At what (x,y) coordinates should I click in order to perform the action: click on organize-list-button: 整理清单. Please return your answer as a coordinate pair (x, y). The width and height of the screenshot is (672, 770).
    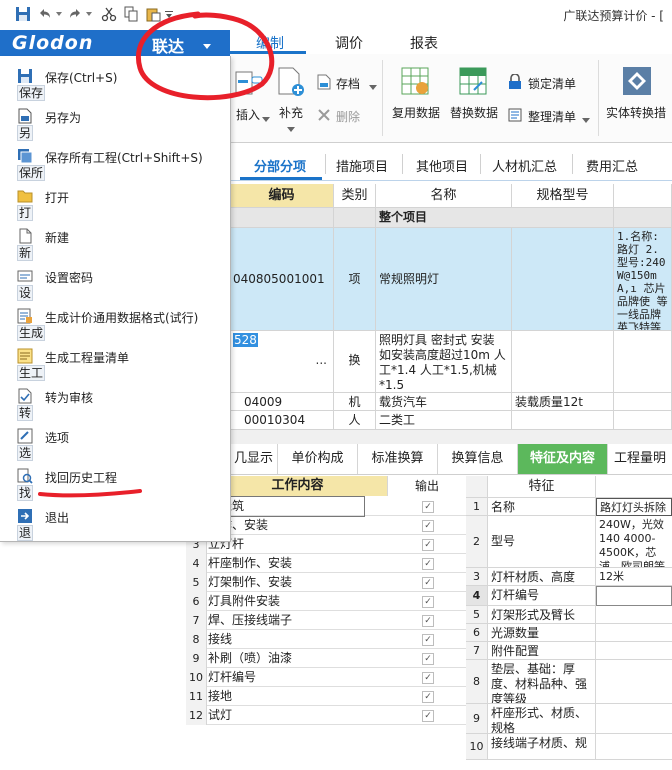
    Looking at the image, I should click on (552, 116).